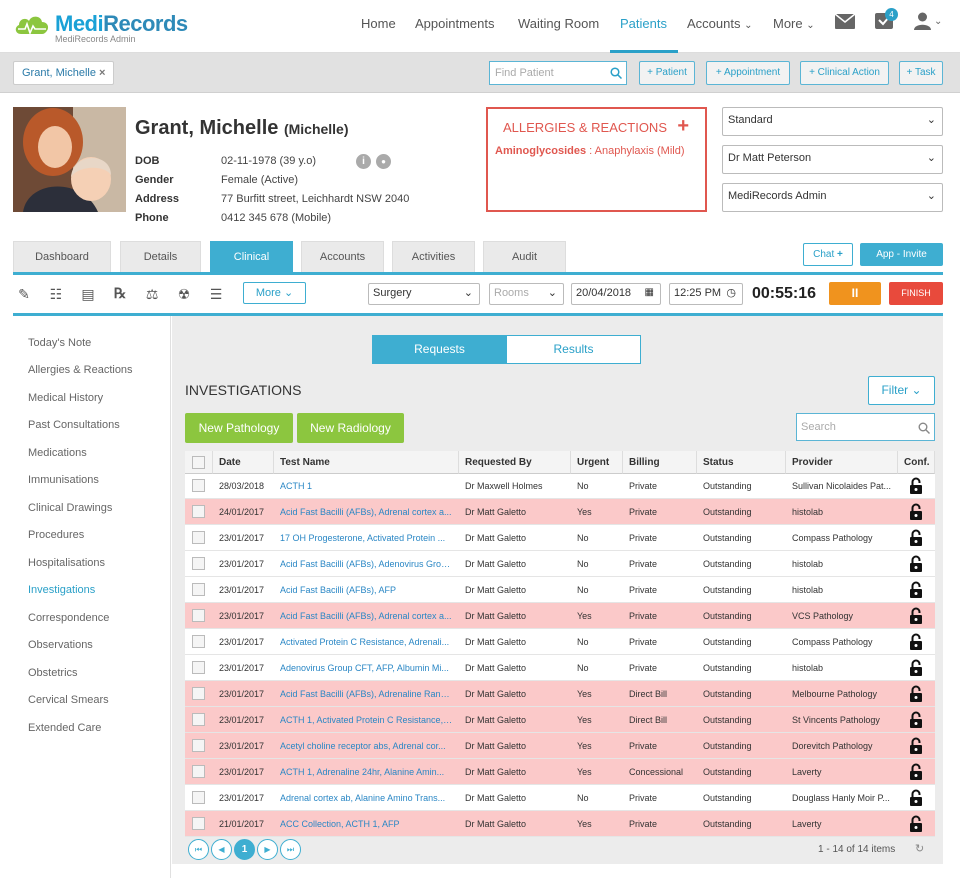  Describe the element at coordinates (660, 462) in the screenshot. I see `column-billing: Billing` at that location.